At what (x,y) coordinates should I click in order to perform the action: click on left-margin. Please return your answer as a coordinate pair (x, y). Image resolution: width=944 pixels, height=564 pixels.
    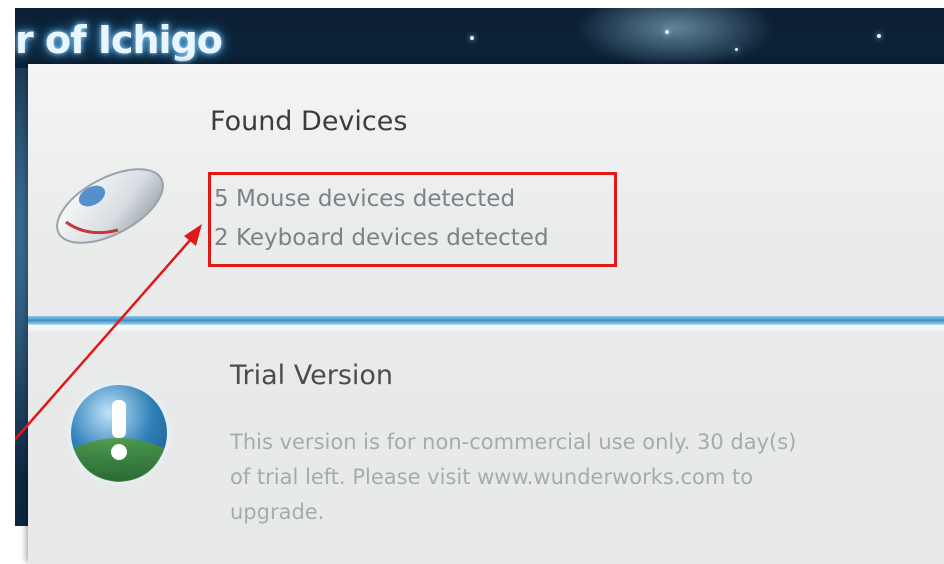
    Looking at the image, I should click on (7, 267).